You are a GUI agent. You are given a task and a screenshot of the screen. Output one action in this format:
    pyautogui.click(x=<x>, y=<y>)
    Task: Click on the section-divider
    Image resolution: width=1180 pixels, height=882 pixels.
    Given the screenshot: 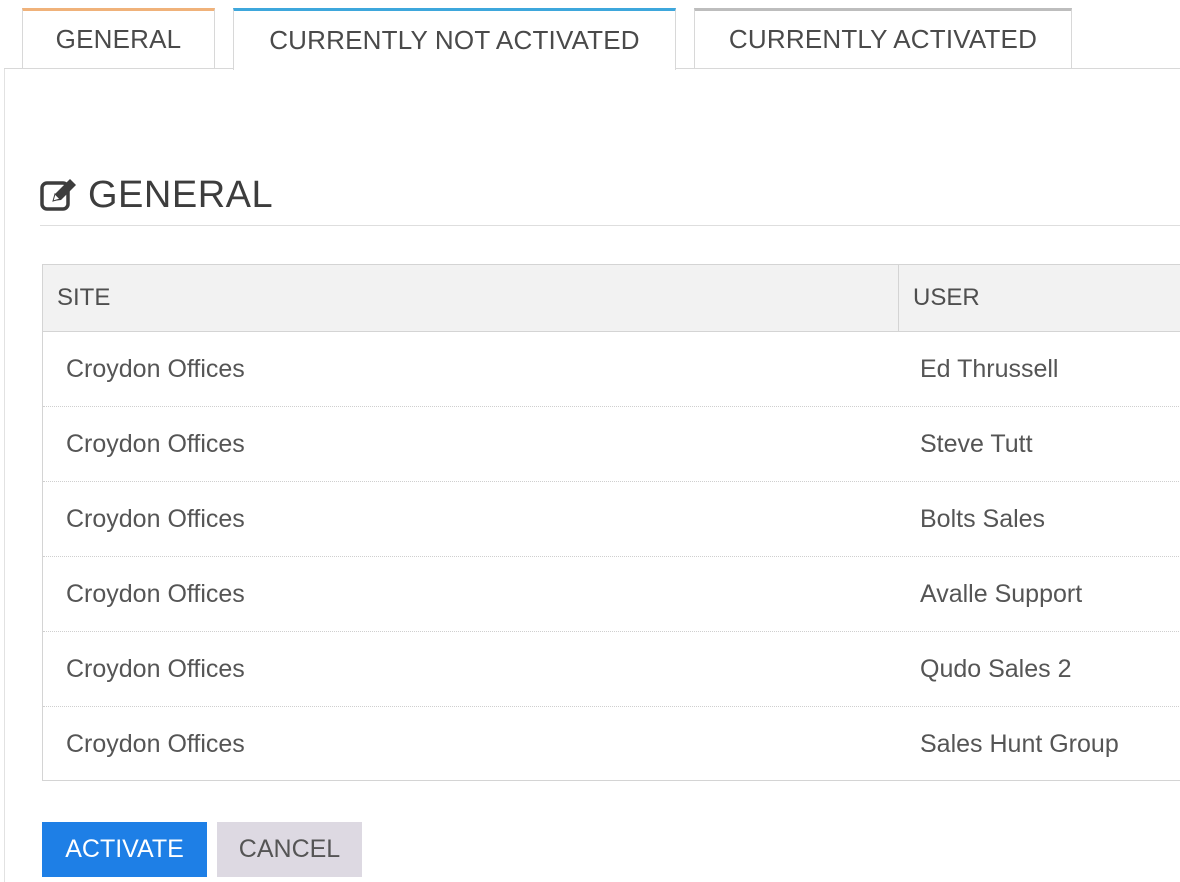 What is the action you would take?
    pyautogui.click(x=610, y=225)
    